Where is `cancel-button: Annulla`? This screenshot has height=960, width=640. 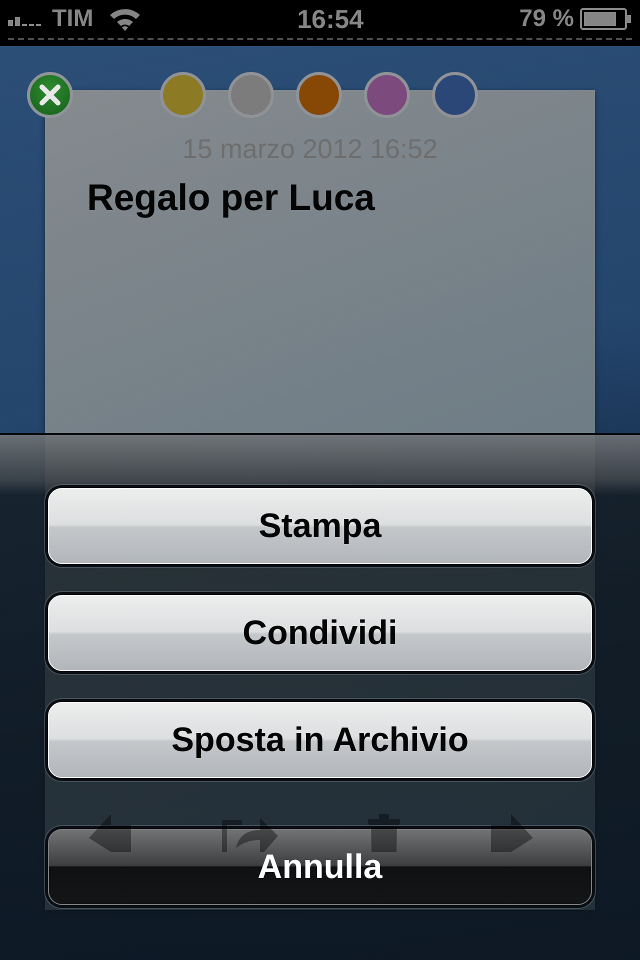
cancel-button: Annulla is located at coordinates (320, 867).